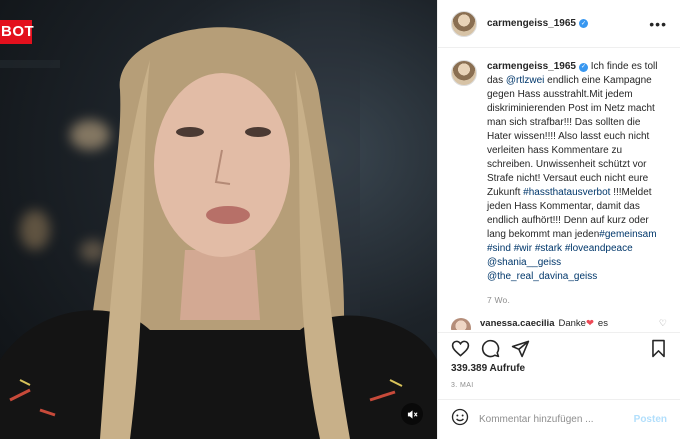 Image resolution: width=680 pixels, height=439 pixels. I want to click on mention-link: @the_real_davina_geiss, so click(542, 276).